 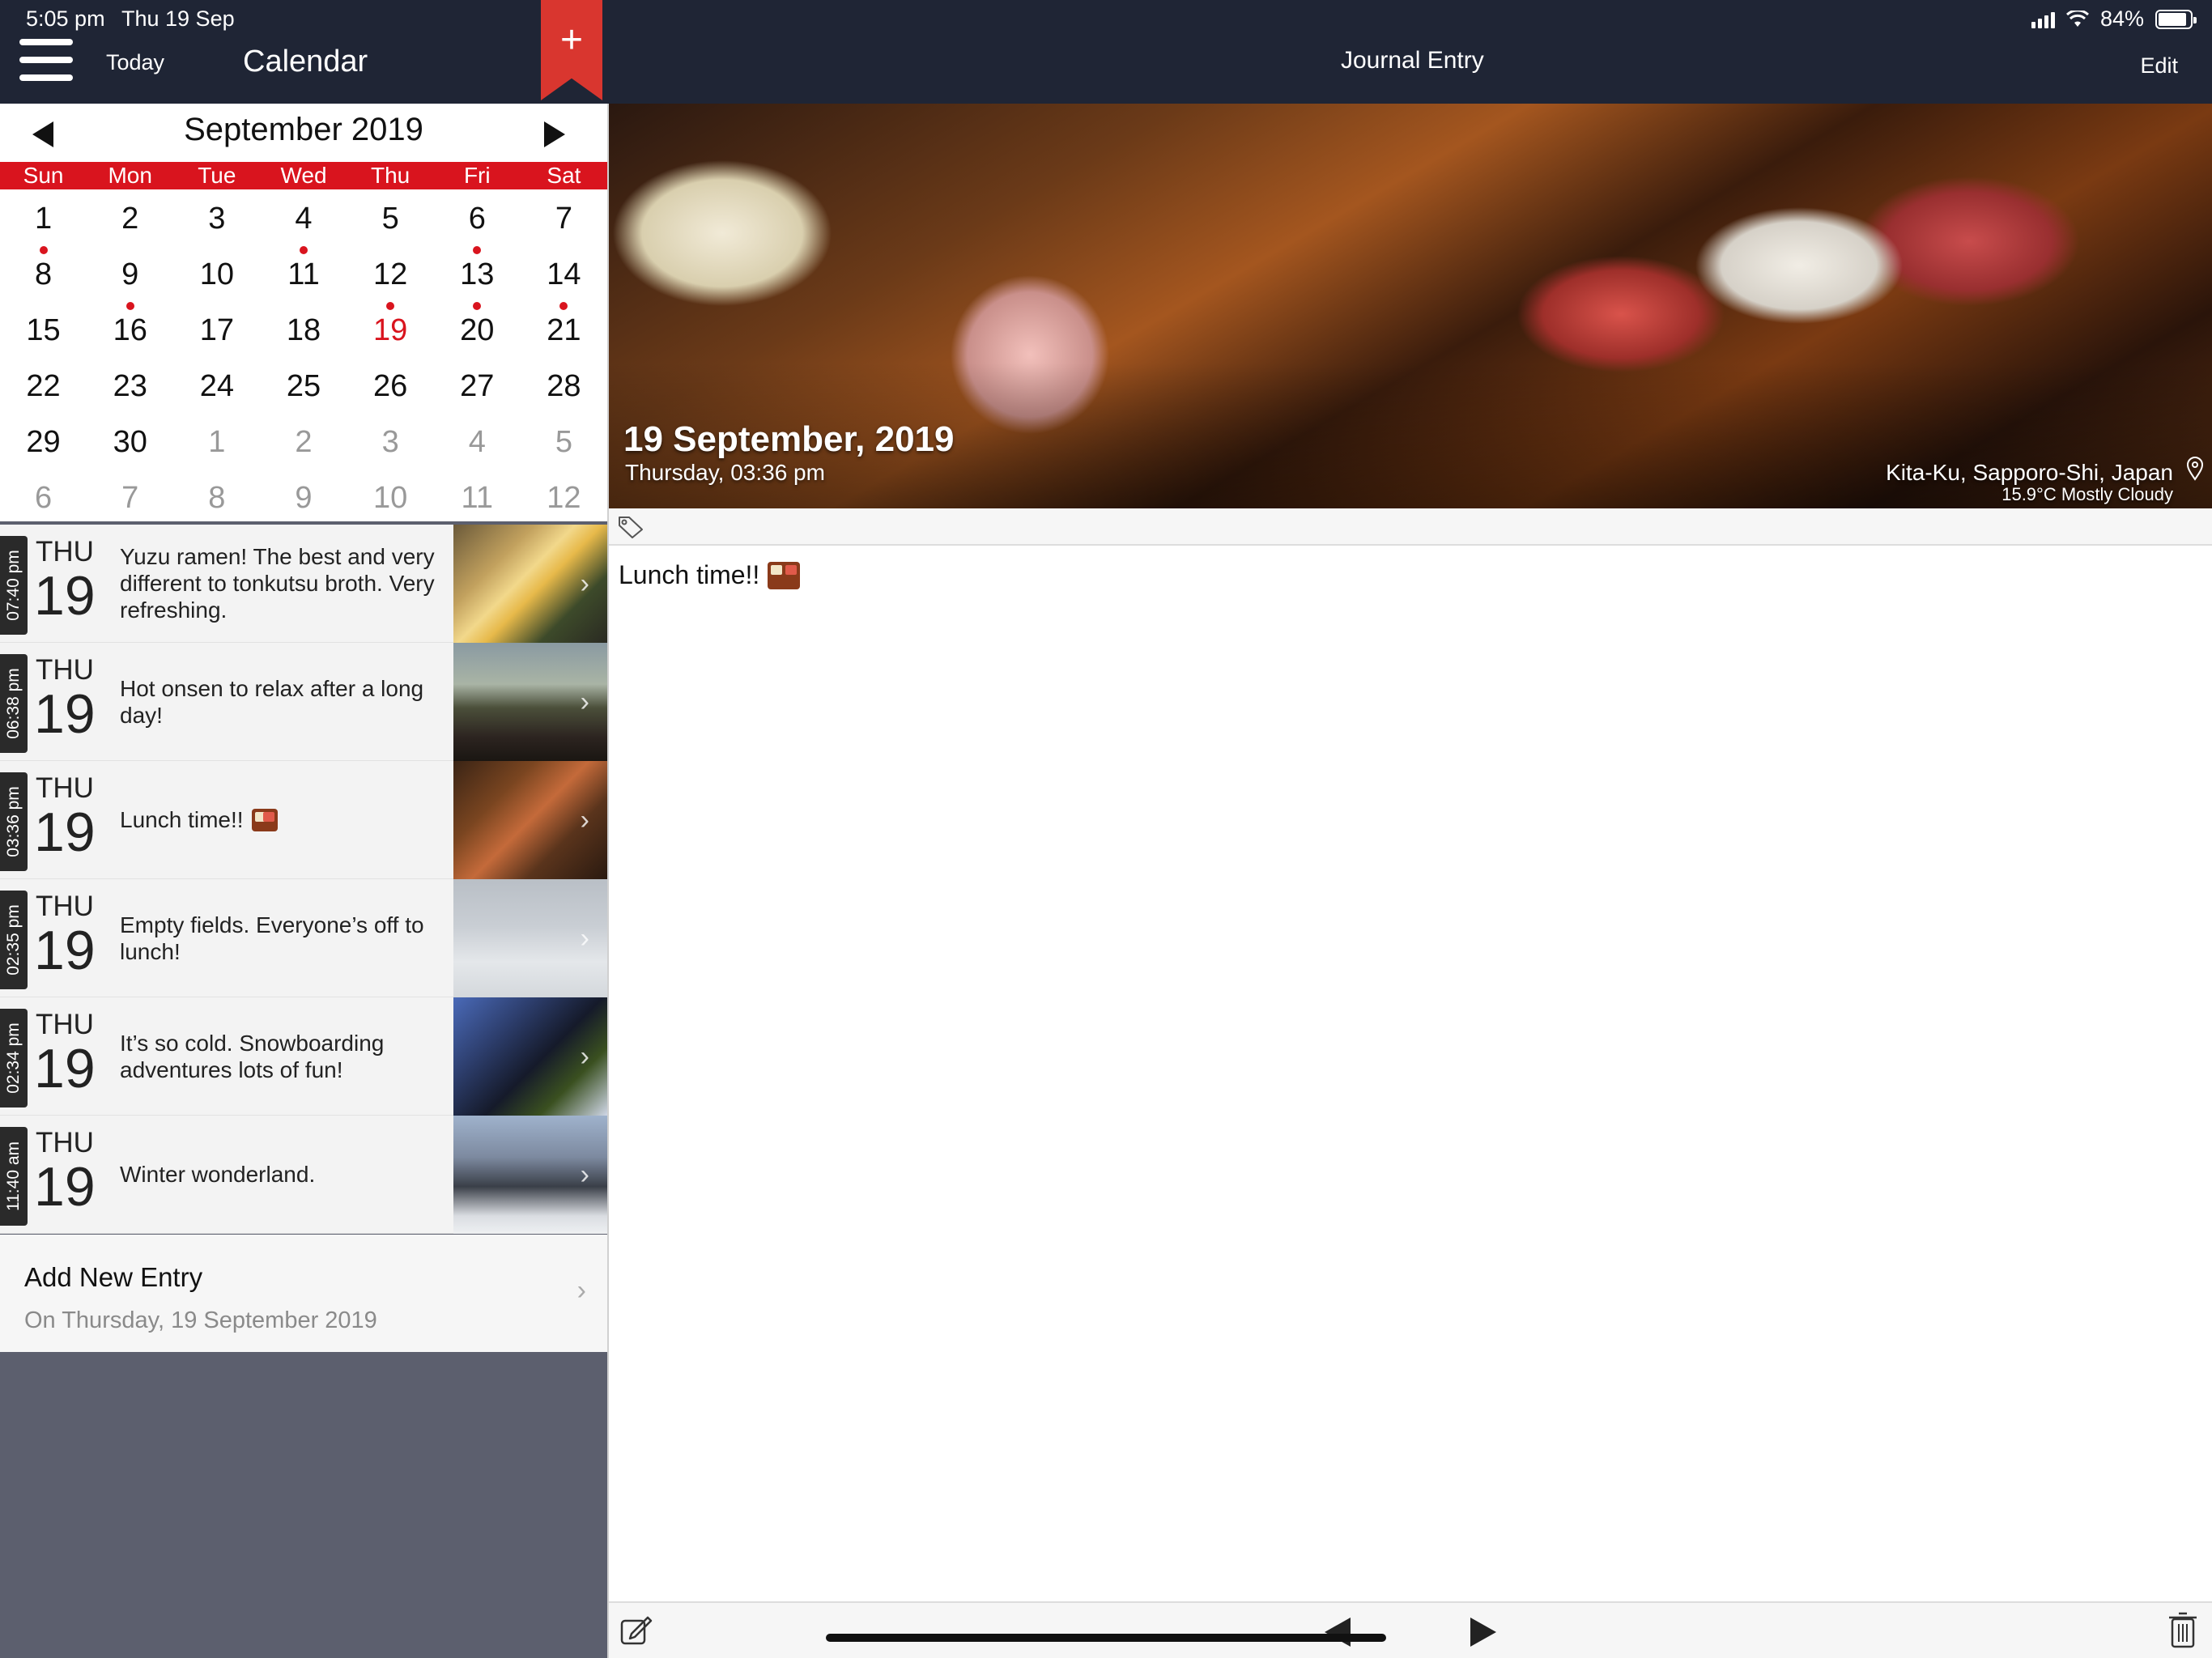 I want to click on weekday-header: Sun Mon Tue Wed Thu Fri Sat, so click(x=303, y=175).